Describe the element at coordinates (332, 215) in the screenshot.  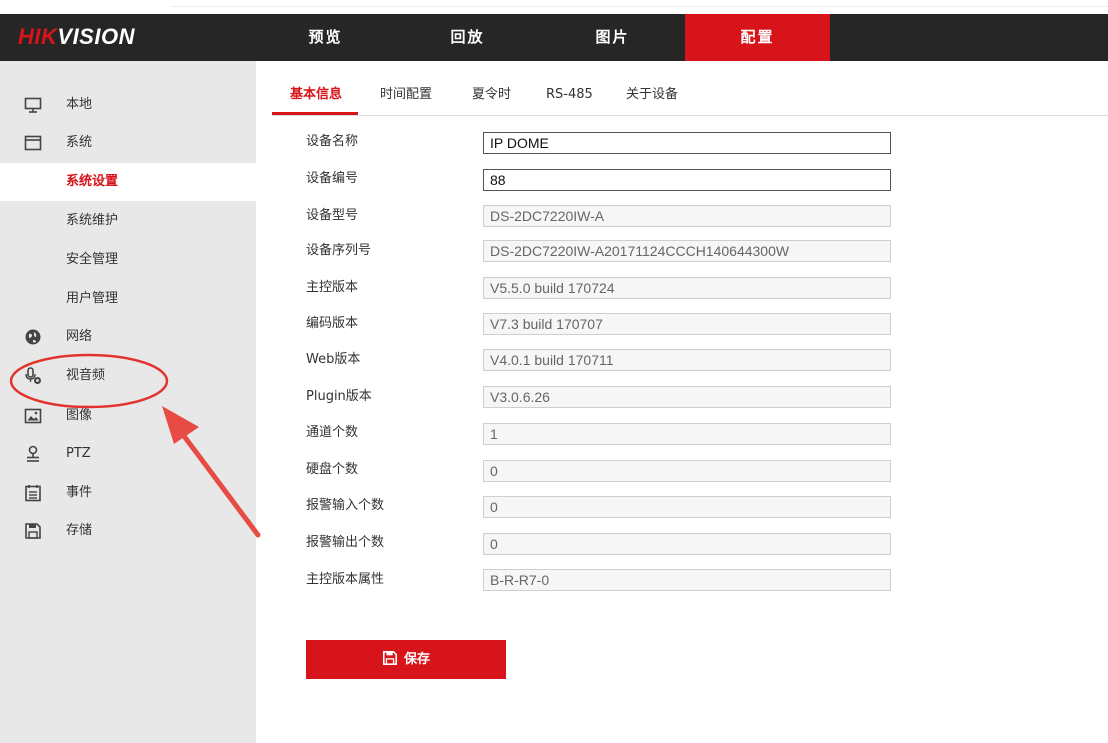
I see `label-device-model: 设备型号` at that location.